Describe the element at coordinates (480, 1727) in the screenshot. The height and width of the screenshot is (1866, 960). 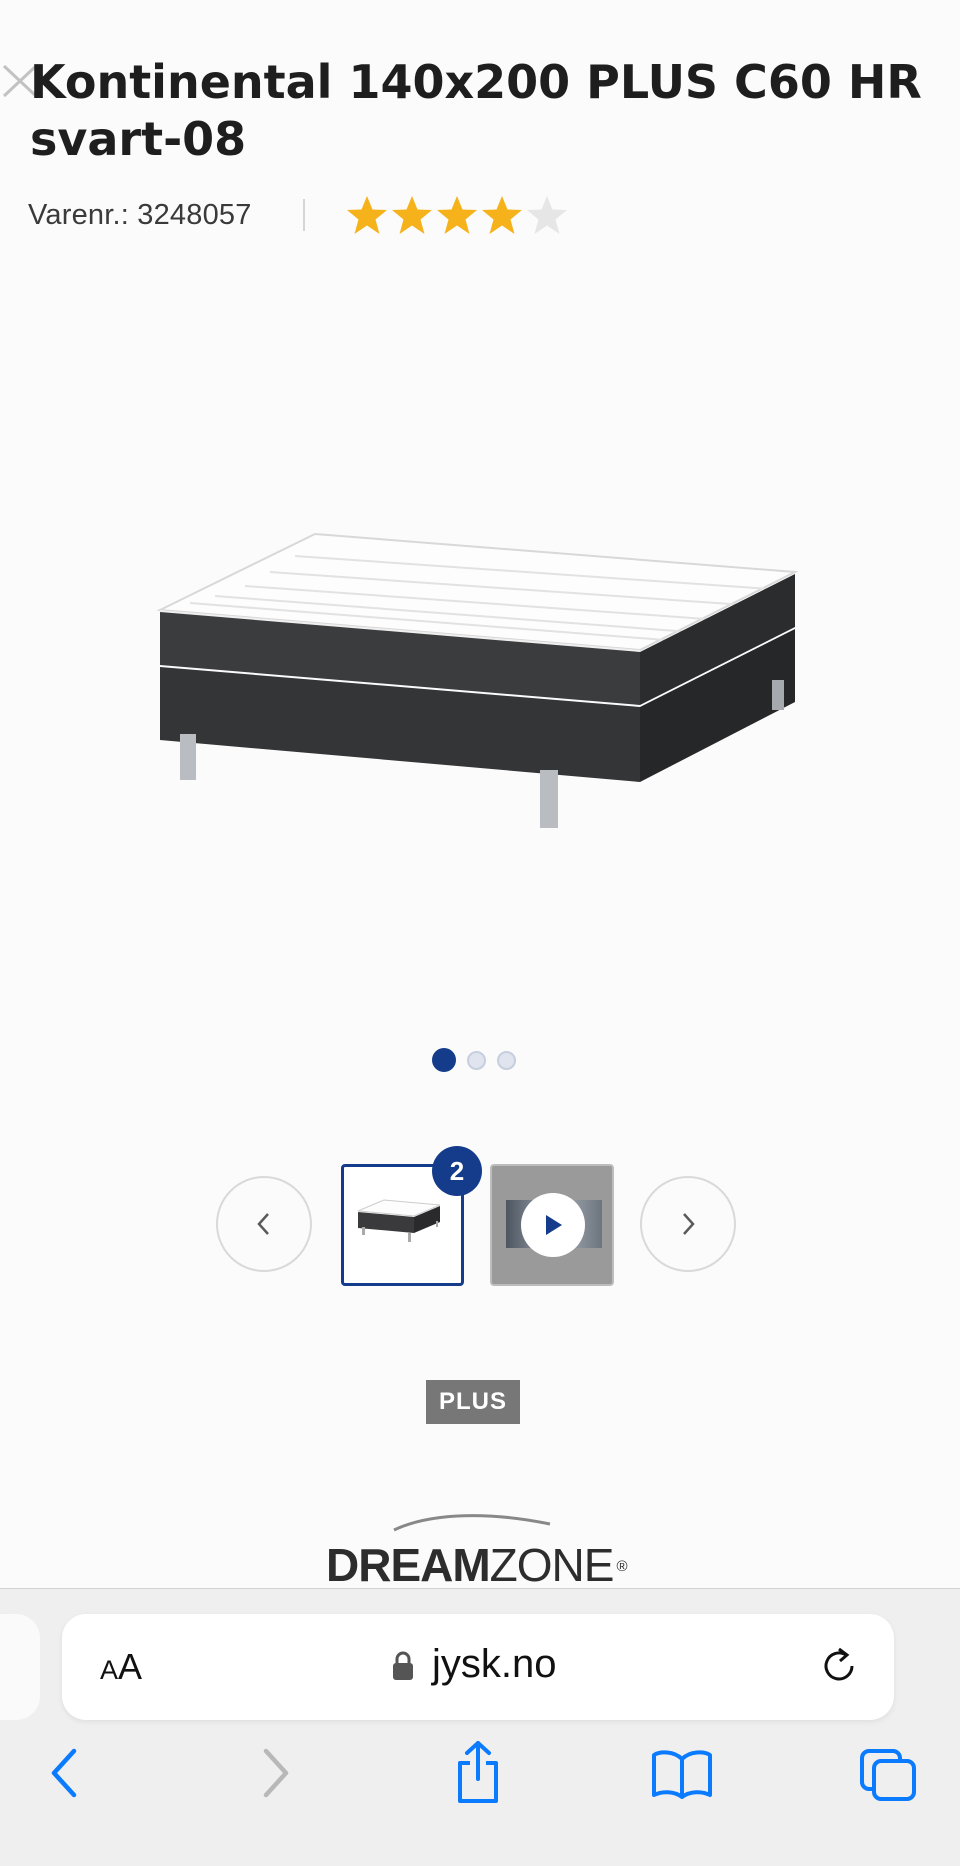
I see `browser-chrome: AA jysk.no` at that location.